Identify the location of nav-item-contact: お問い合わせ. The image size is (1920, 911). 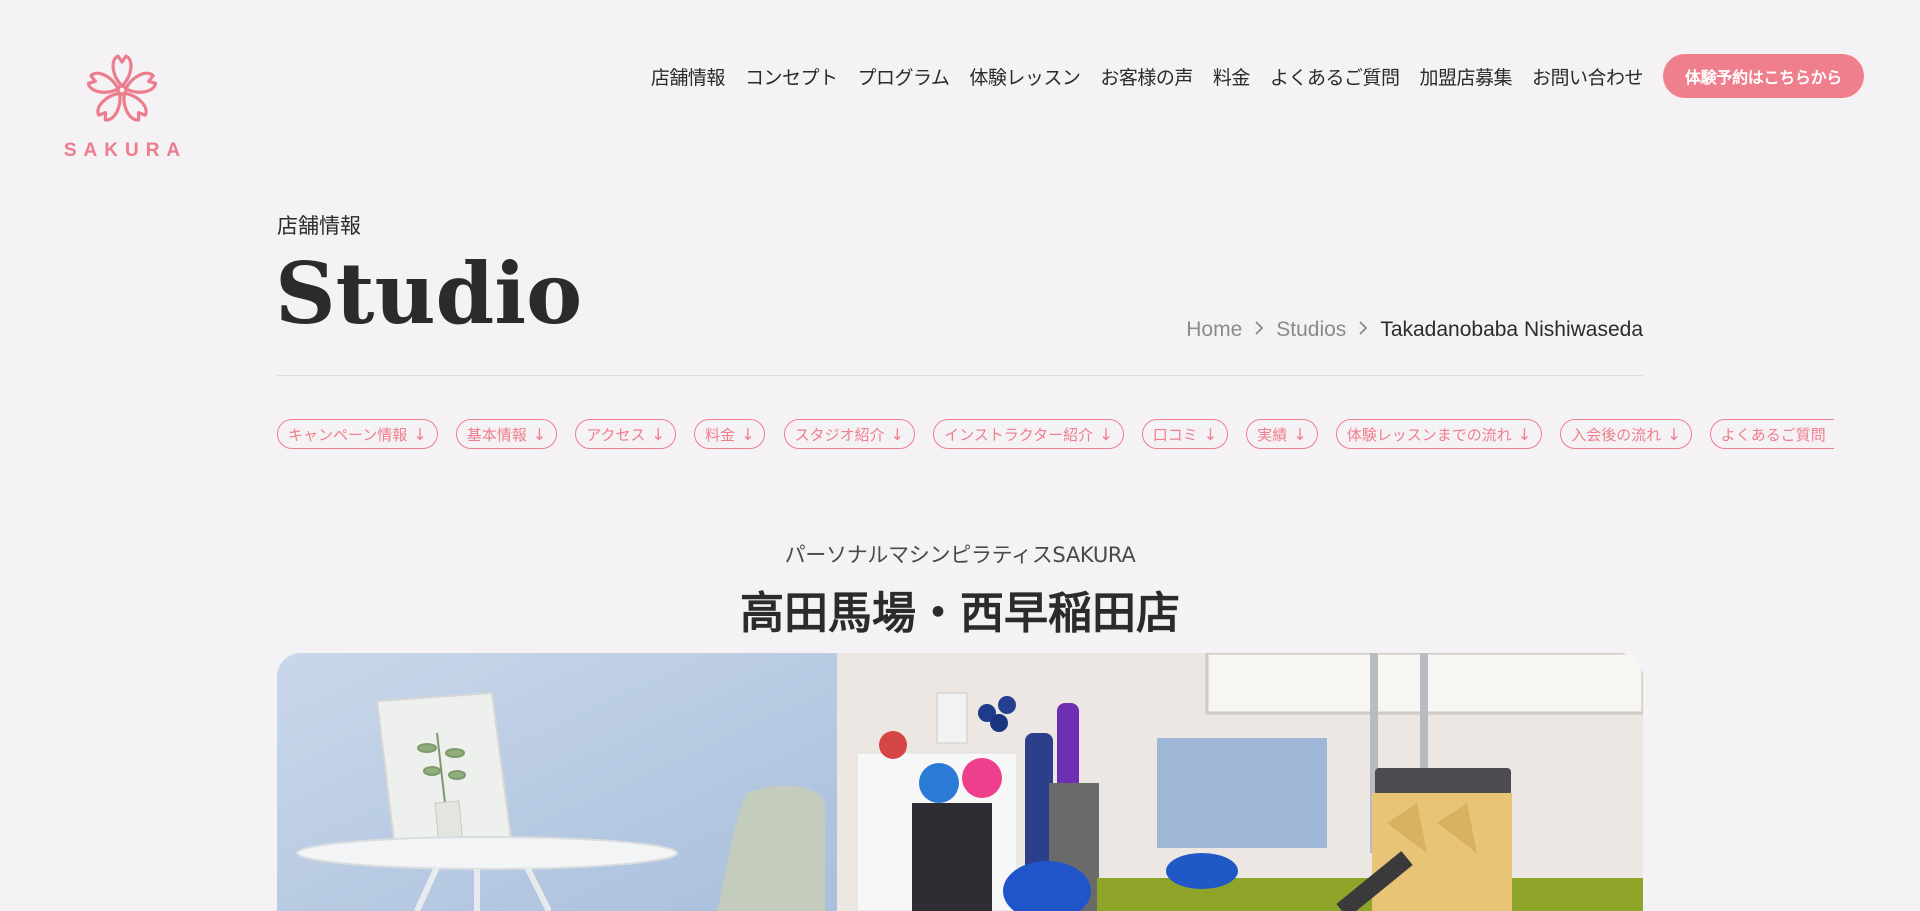
(1588, 76).